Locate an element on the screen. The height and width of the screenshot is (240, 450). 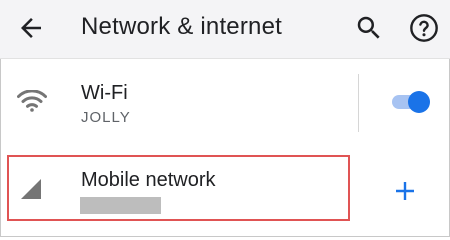
redacted-carrier-name is located at coordinates (120, 205).